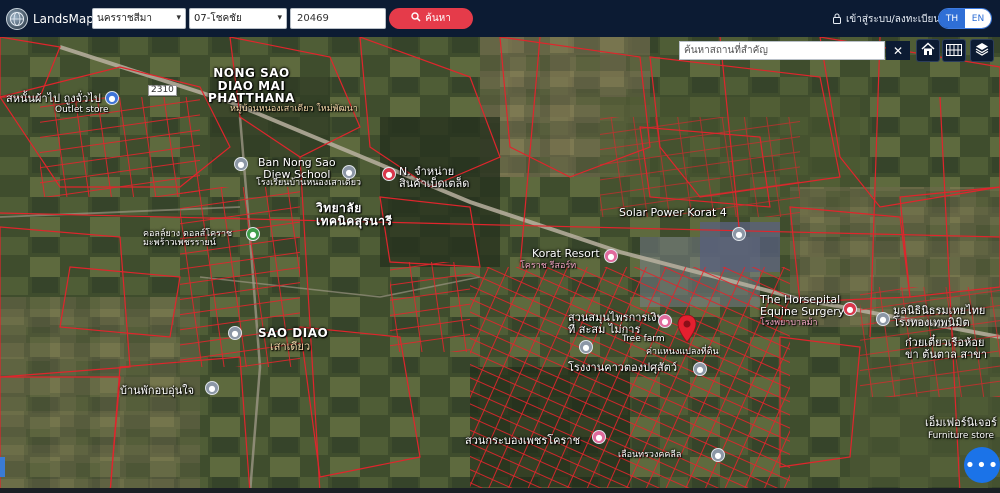 This screenshot has height=493, width=1000. I want to click on shop-pin-icon: ●, so click(718, 455).